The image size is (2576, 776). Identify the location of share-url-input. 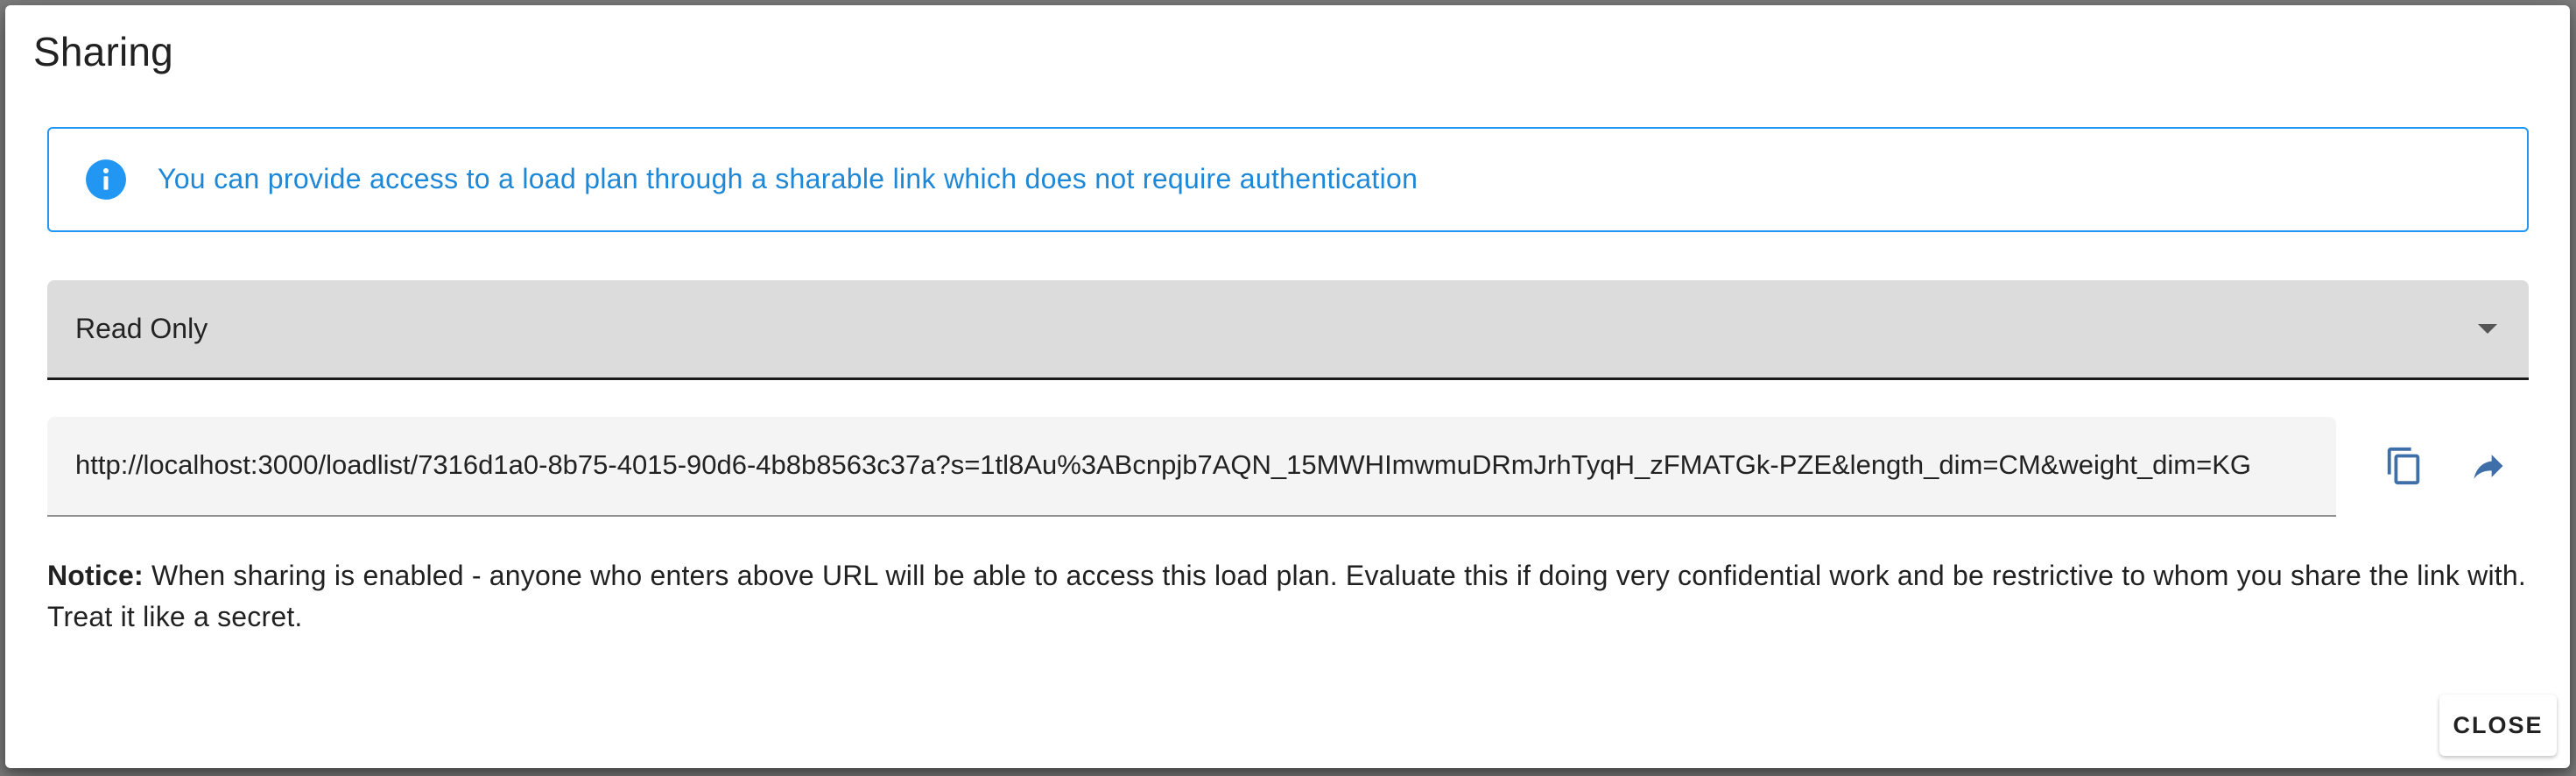
(1196, 465).